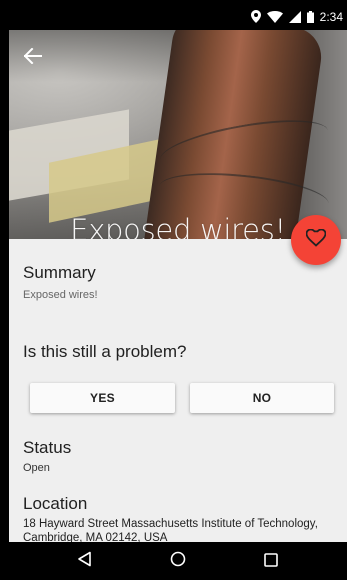  I want to click on arrow-left-icon, so click(32, 57).